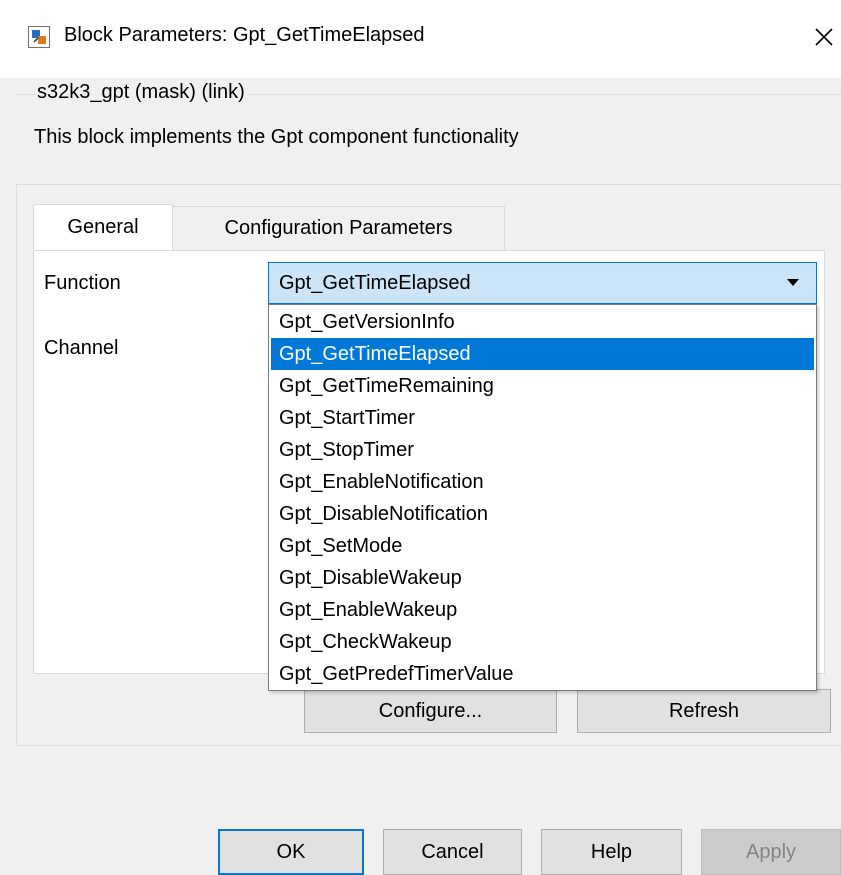 Image resolution: width=841 pixels, height=875 pixels. I want to click on close-button, so click(823, 37).